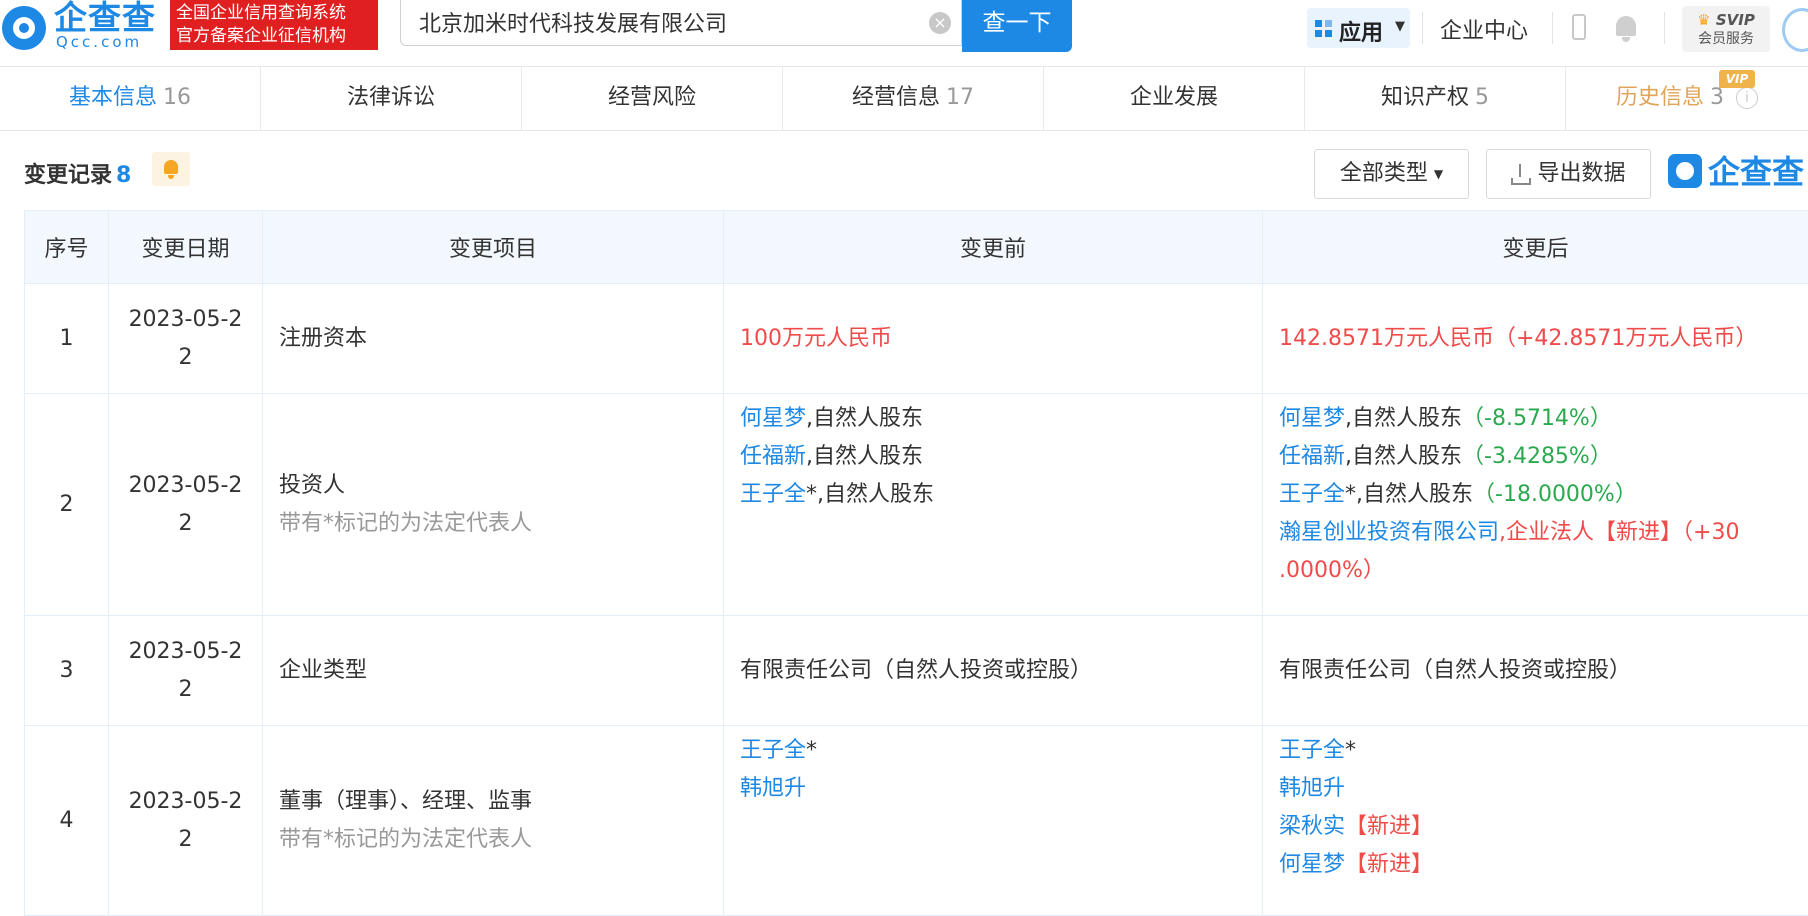 The image size is (1808, 916). Describe the element at coordinates (1361, 31) in the screenshot. I see `app-menu-label: 应用` at that location.